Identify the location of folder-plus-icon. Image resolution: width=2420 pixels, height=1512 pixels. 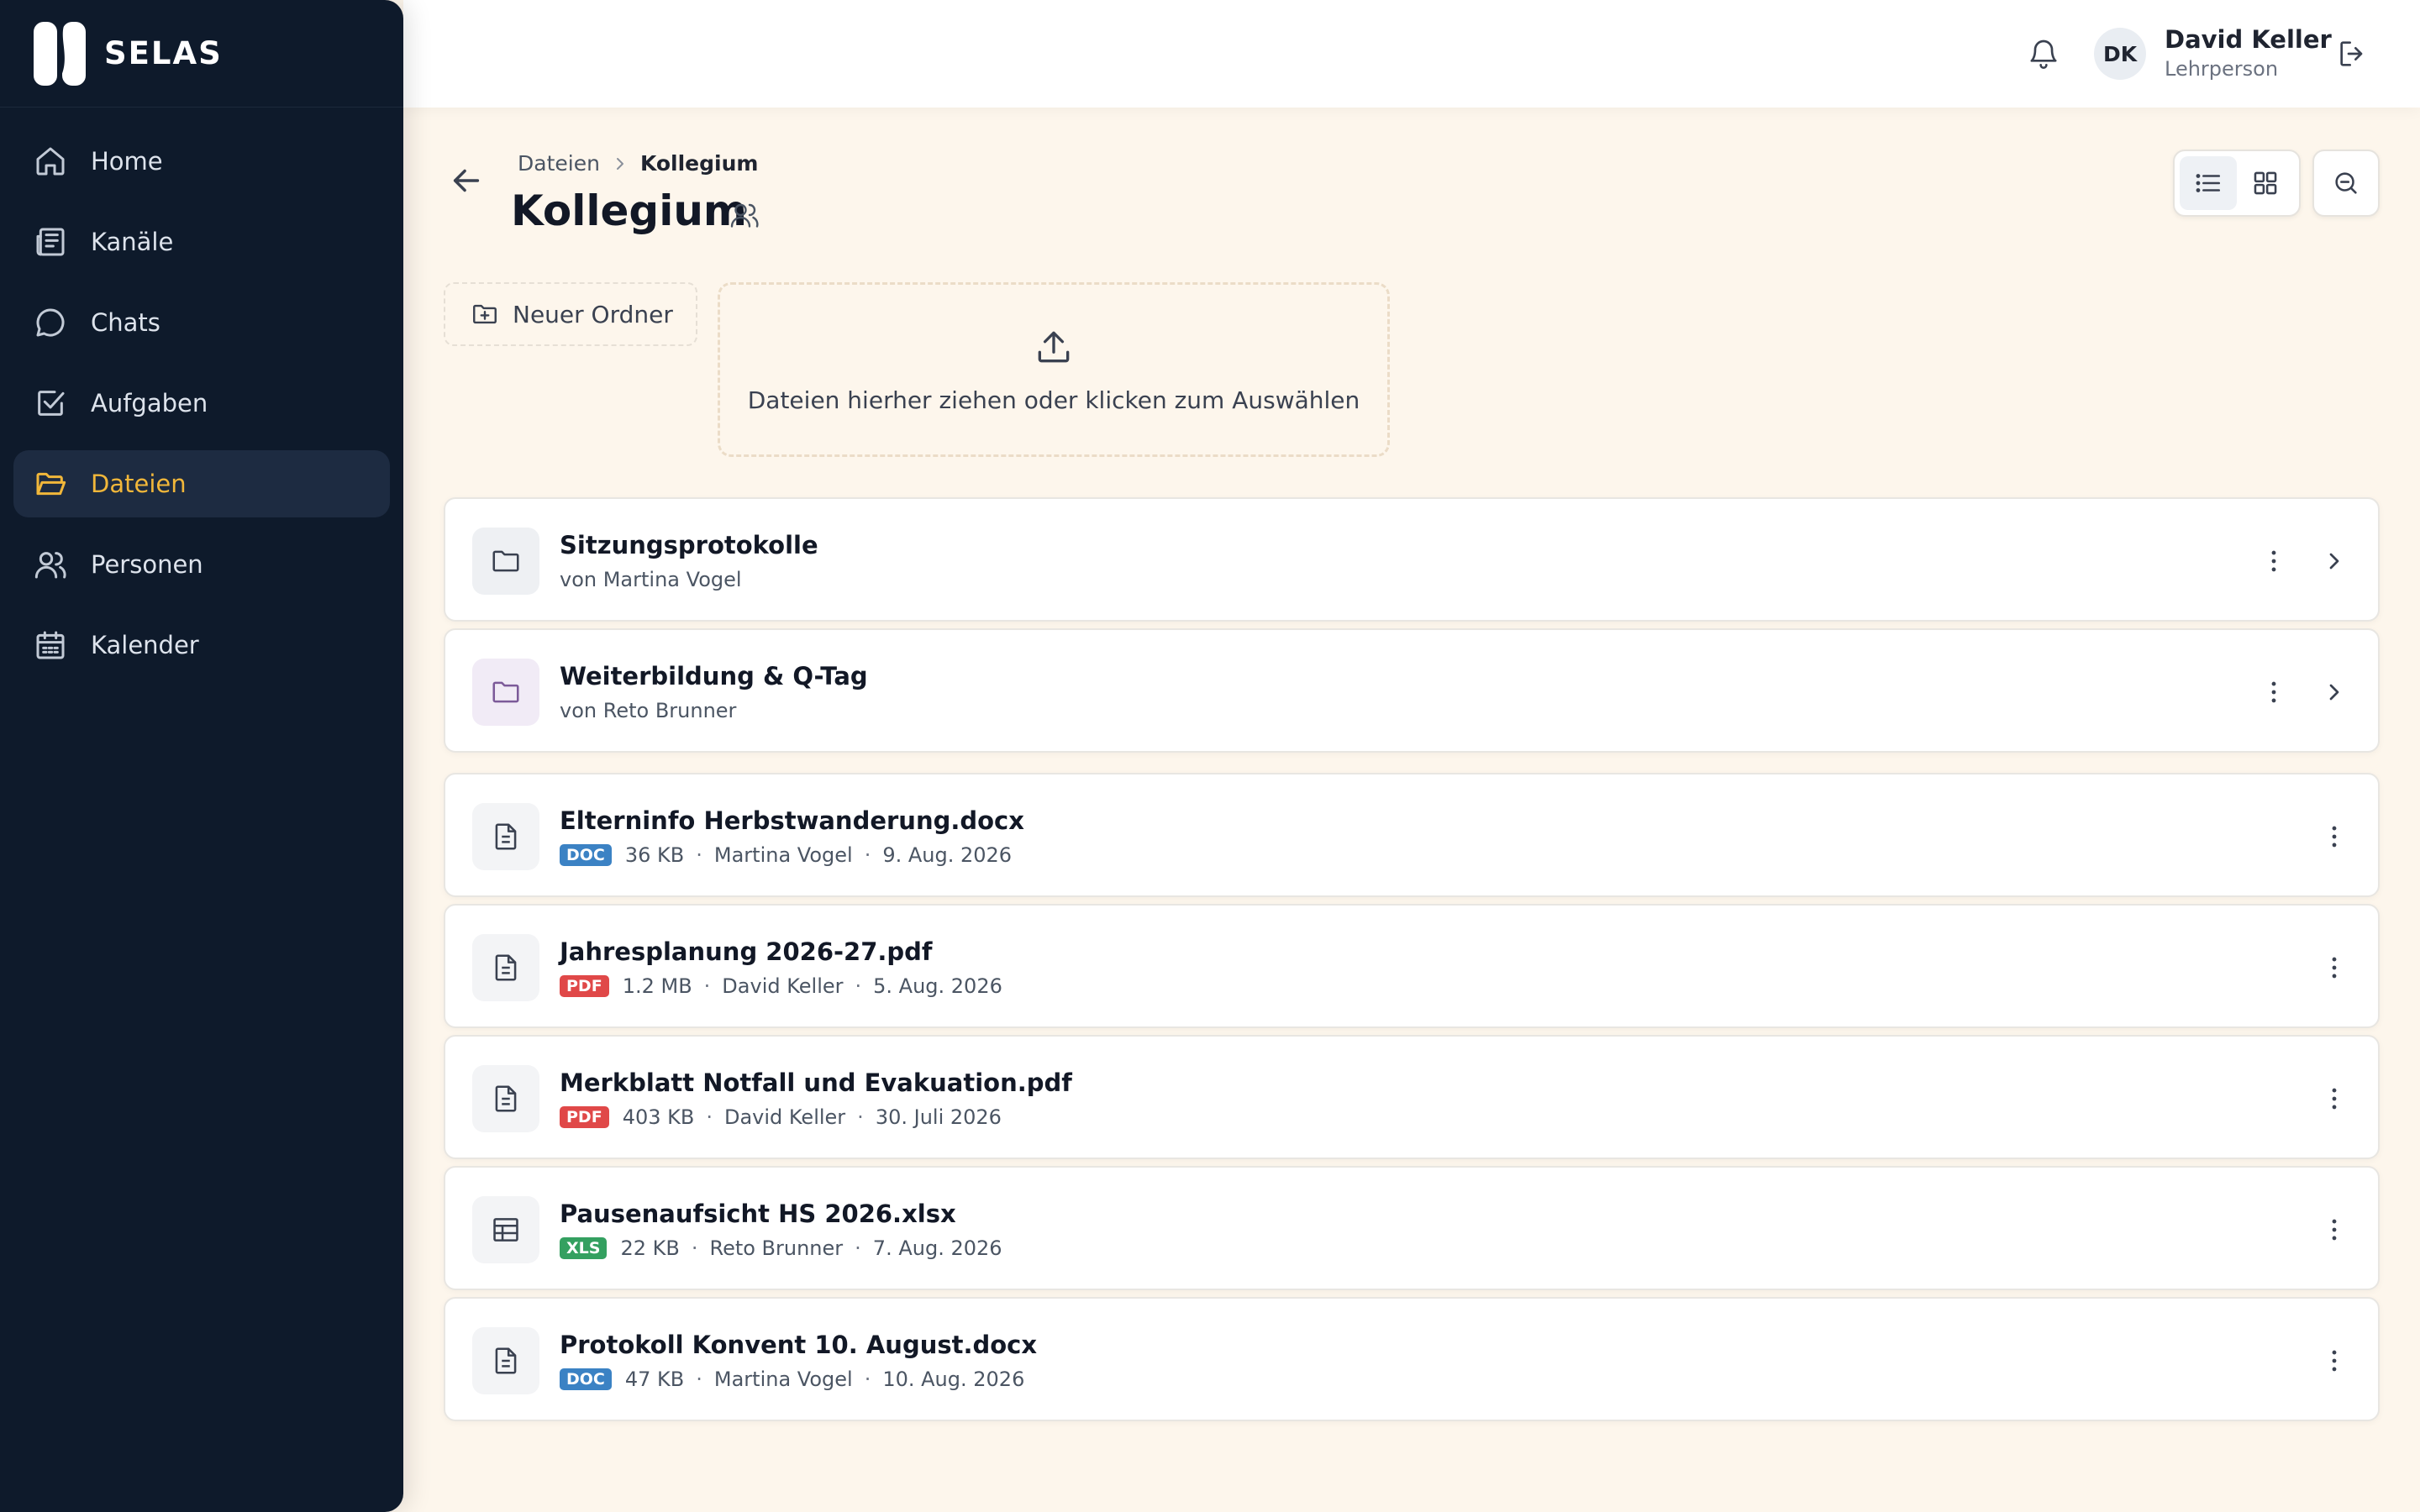
(485, 314).